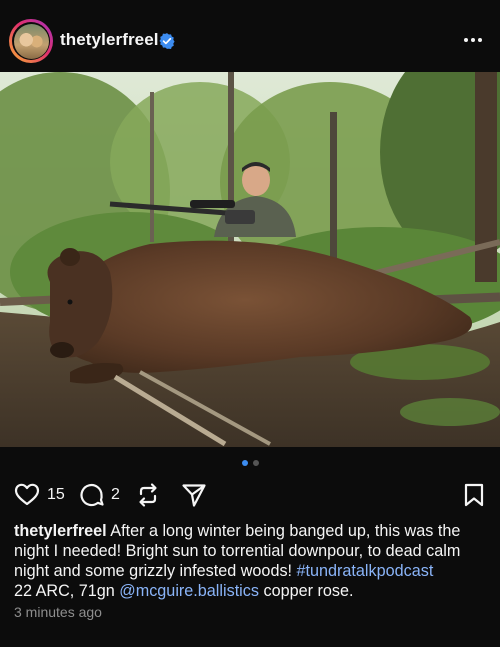 The width and height of the screenshot is (500, 647). Describe the element at coordinates (306, 591) in the screenshot. I see `caption-text-3: copper rose.` at that location.